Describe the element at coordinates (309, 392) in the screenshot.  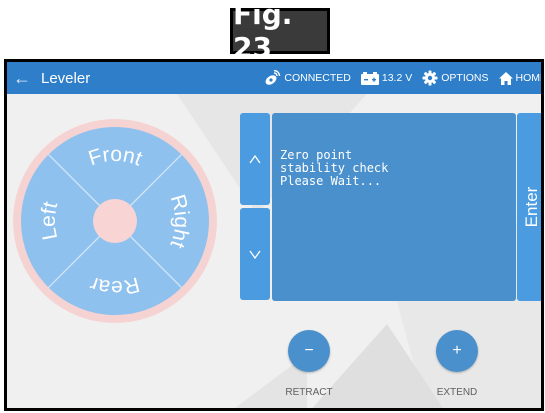
I see `retract-label: RETRACT` at that location.